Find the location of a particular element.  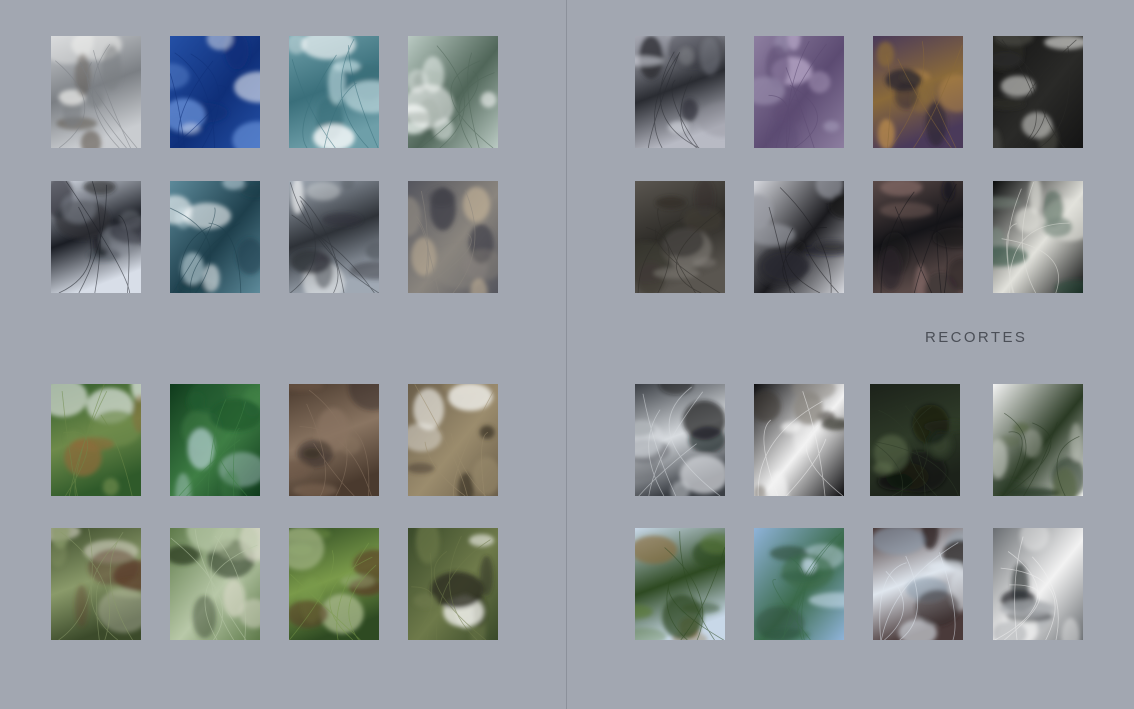

misty-water-image is located at coordinates (1038, 584).